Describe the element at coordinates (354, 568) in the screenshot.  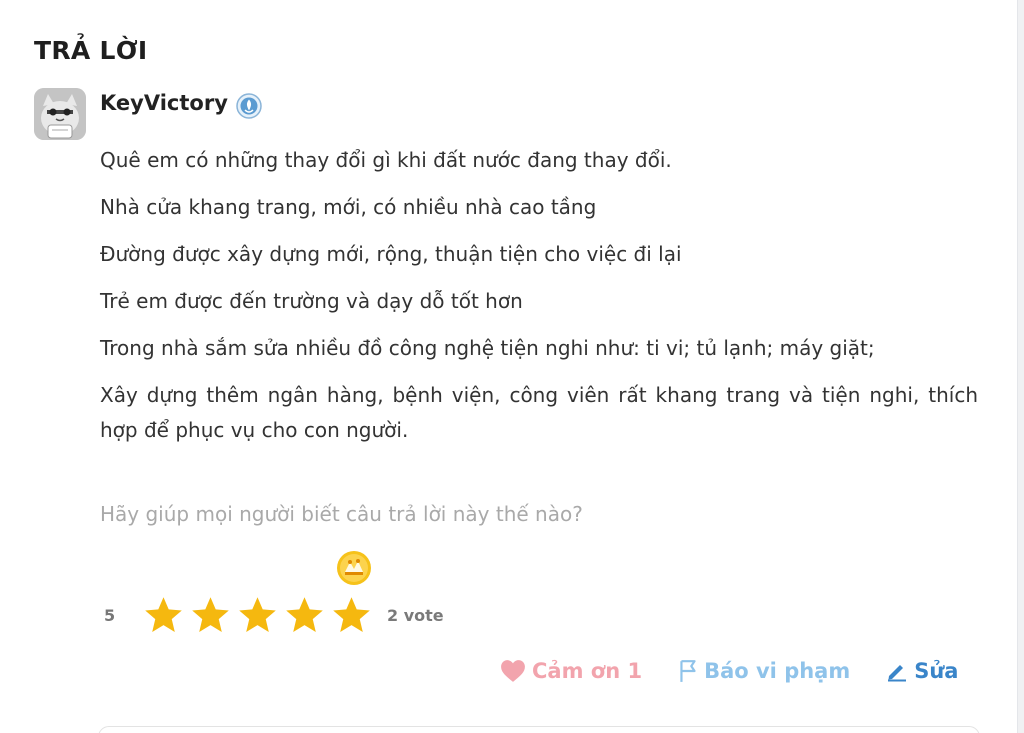
I see `reward-badge-icon` at that location.